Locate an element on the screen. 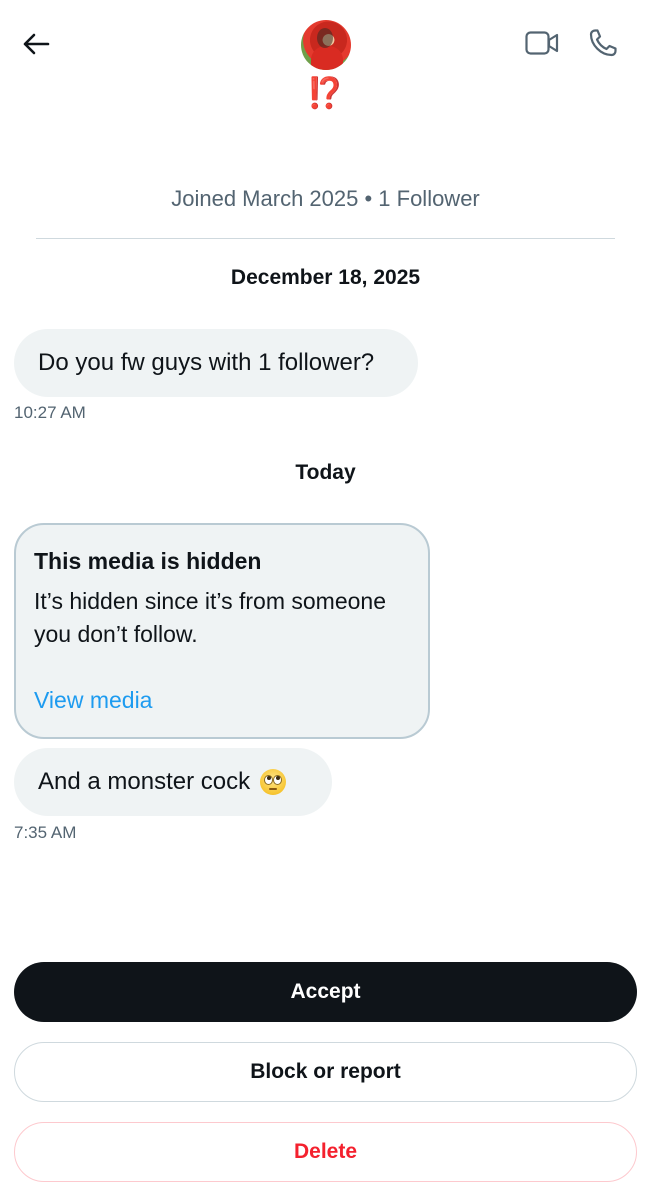 This screenshot has width=651, height=1200. profile-meta: Joined March 2025 • 1 Follower is located at coordinates (325, 198).